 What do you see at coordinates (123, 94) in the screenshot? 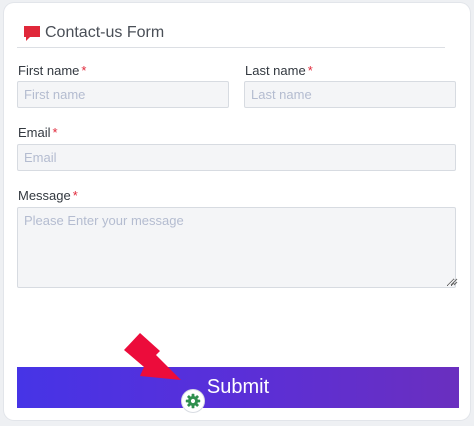
I see `first-name-input` at bounding box center [123, 94].